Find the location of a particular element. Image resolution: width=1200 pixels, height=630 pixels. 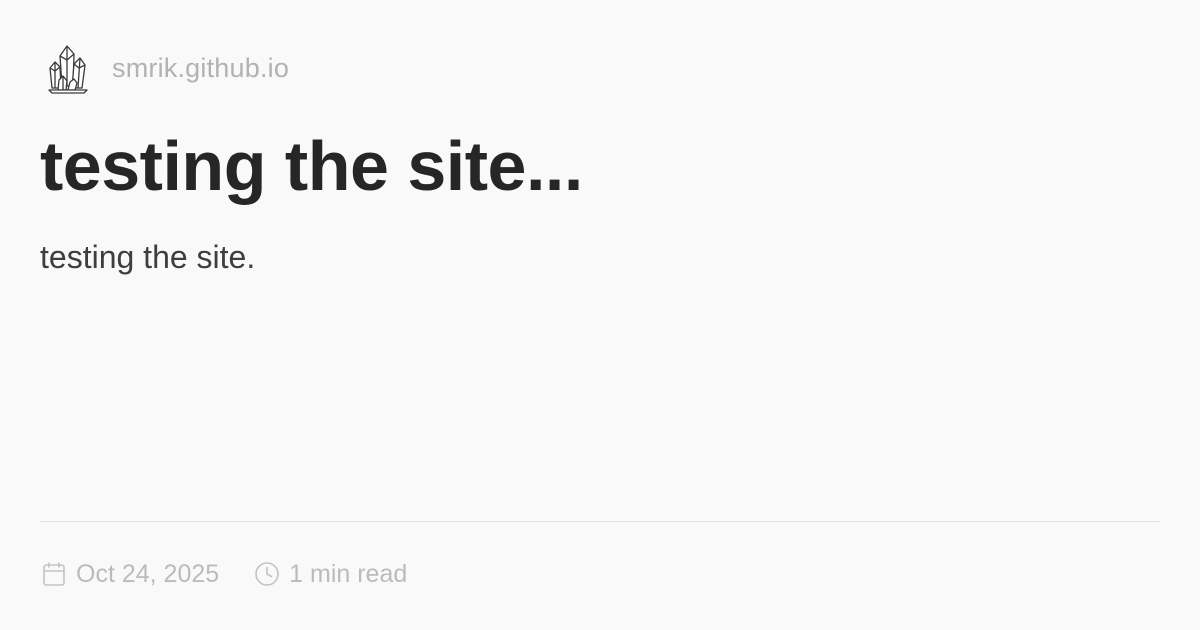

clock-icon is located at coordinates (267, 574).